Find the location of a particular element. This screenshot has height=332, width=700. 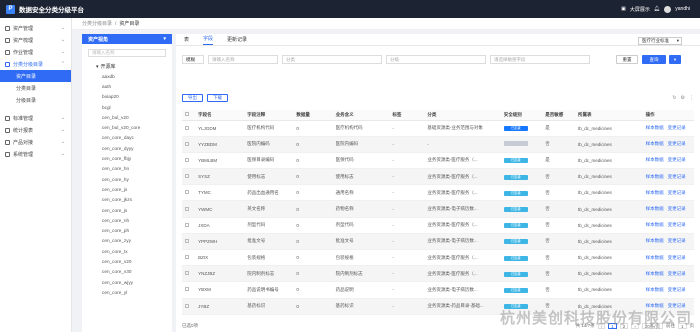

column-header: 分类 is located at coordinates (462, 115).